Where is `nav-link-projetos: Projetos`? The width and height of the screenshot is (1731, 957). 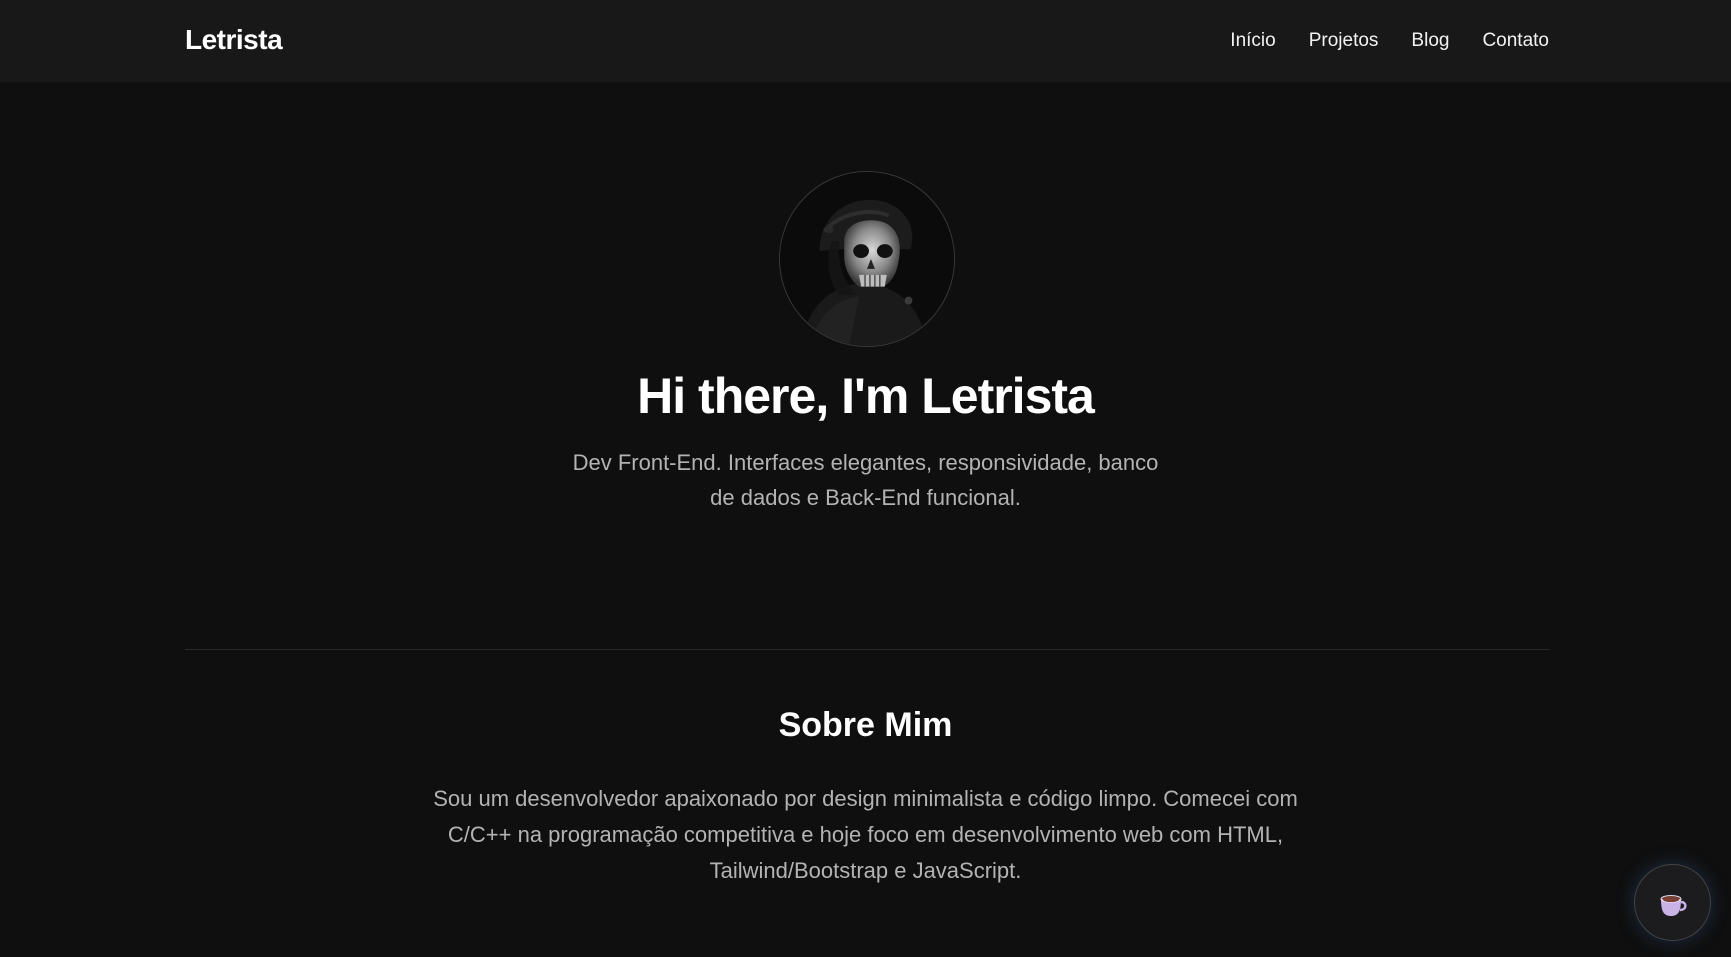 nav-link-projetos: Projetos is located at coordinates (1344, 41).